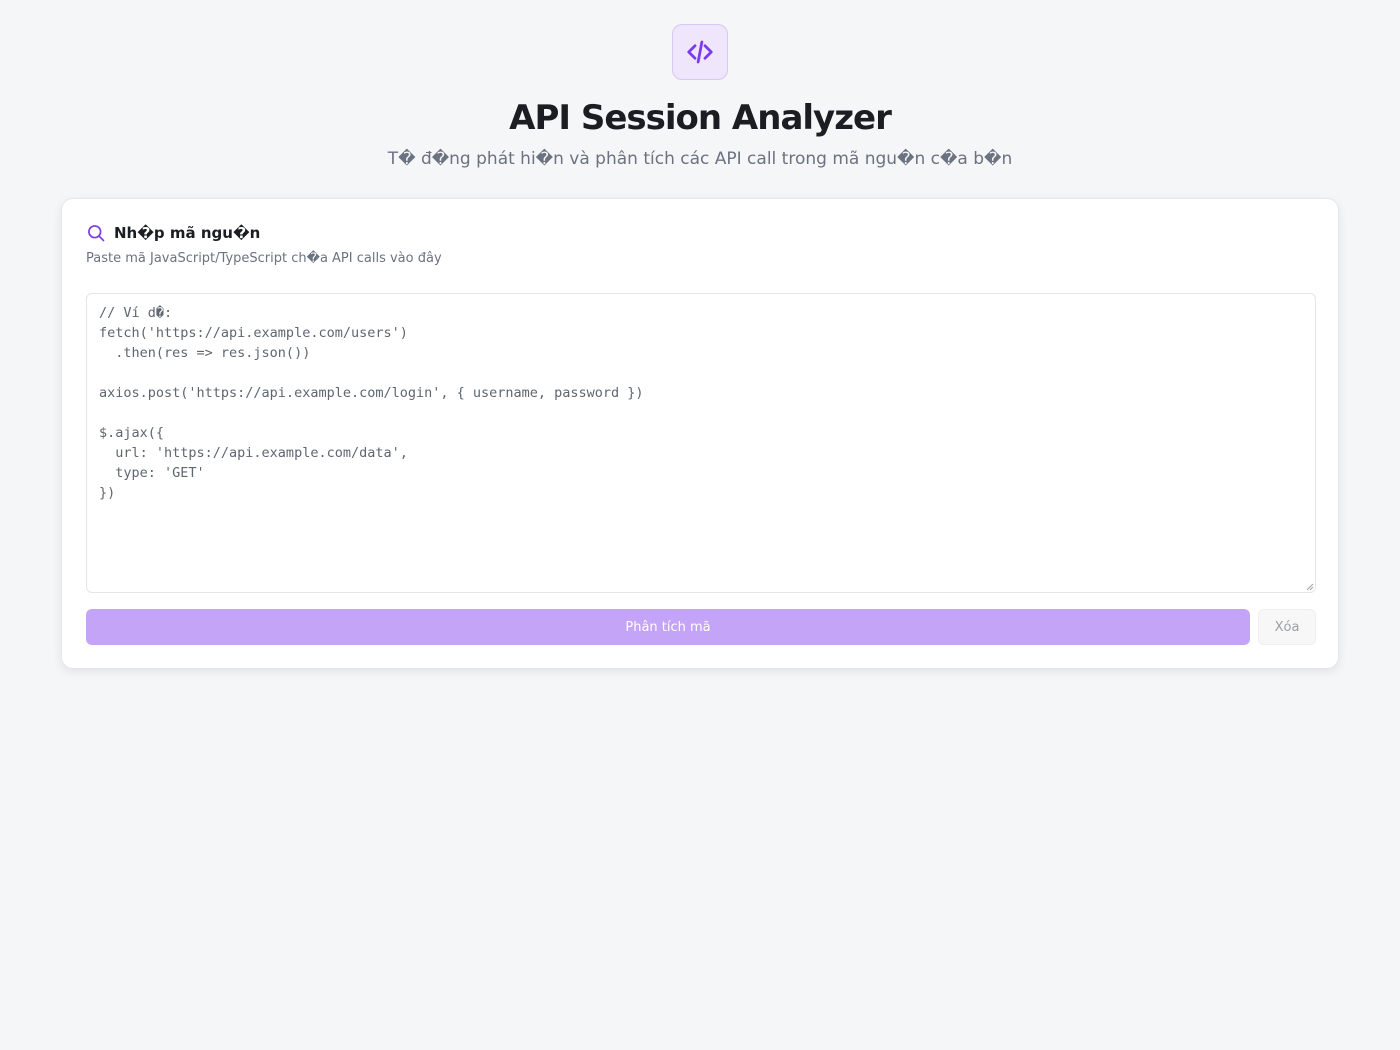 Image resolution: width=1400 pixels, height=1050 pixels. I want to click on code-icon, so click(700, 52).